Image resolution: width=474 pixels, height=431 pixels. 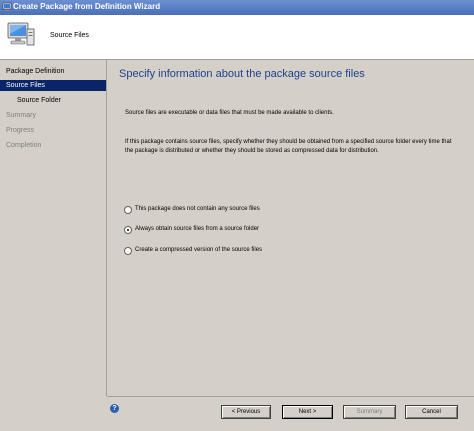 What do you see at coordinates (21, 115) in the screenshot?
I see `nav-item-label: Summary` at bounding box center [21, 115].